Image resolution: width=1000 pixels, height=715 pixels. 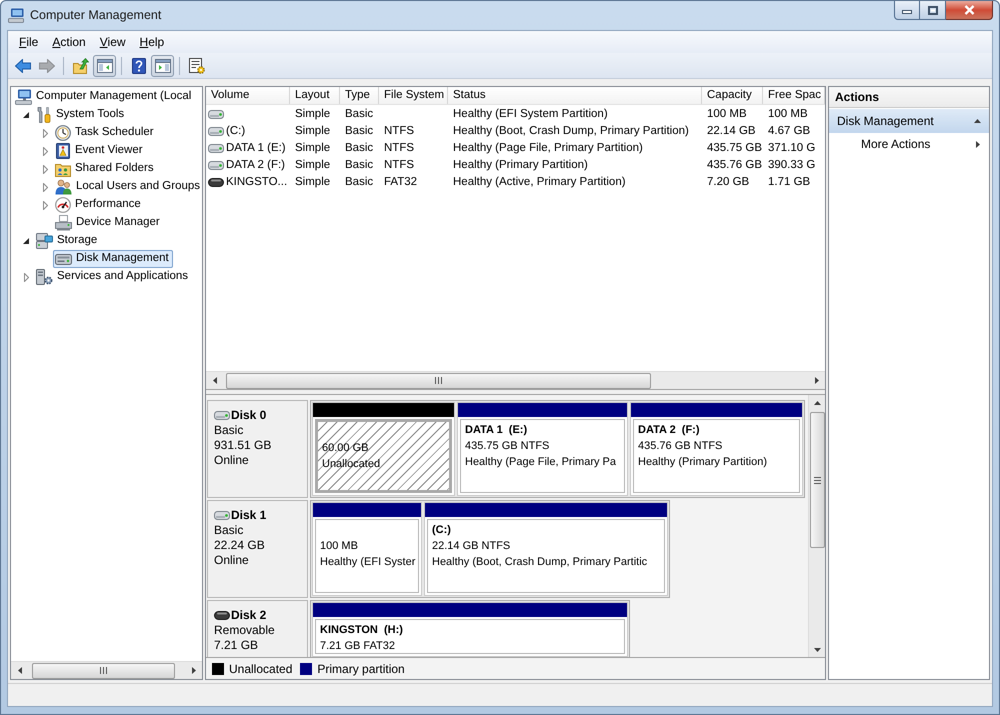 What do you see at coordinates (789, 182) in the screenshot?
I see `table-cell-text: 1.71 GB` at bounding box center [789, 182].